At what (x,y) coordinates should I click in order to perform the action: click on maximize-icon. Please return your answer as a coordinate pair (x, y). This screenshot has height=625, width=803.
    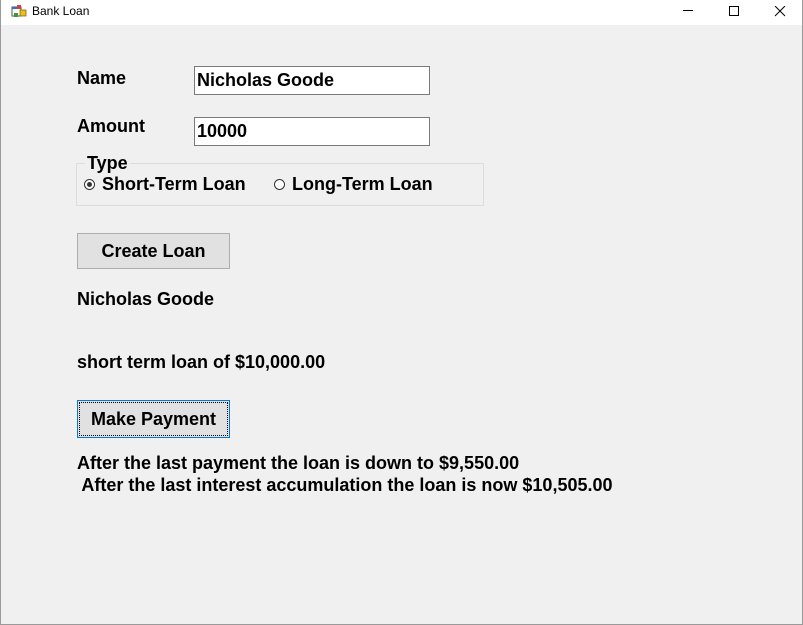
    Looking at the image, I should click on (734, 11).